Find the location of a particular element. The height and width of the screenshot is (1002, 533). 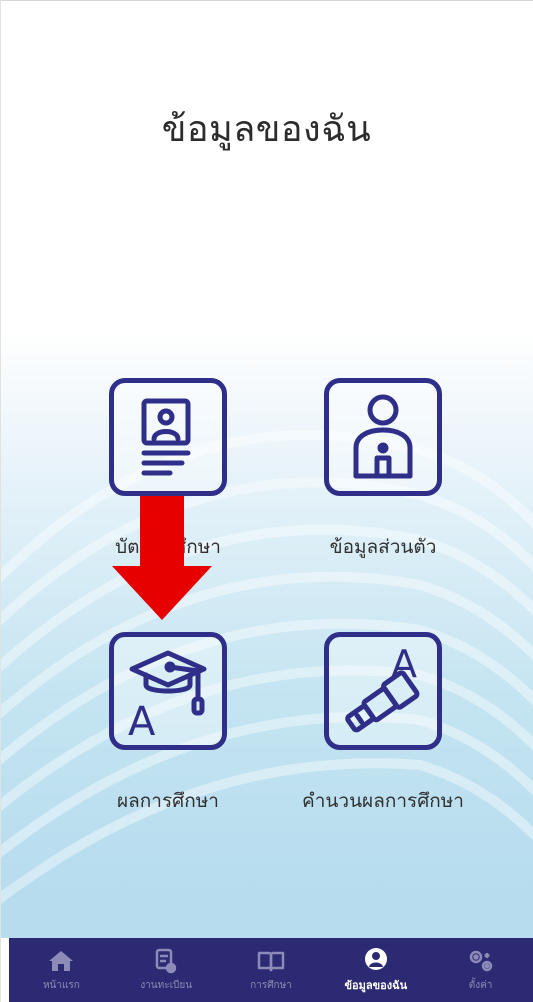

registration-icon is located at coordinates (166, 961).